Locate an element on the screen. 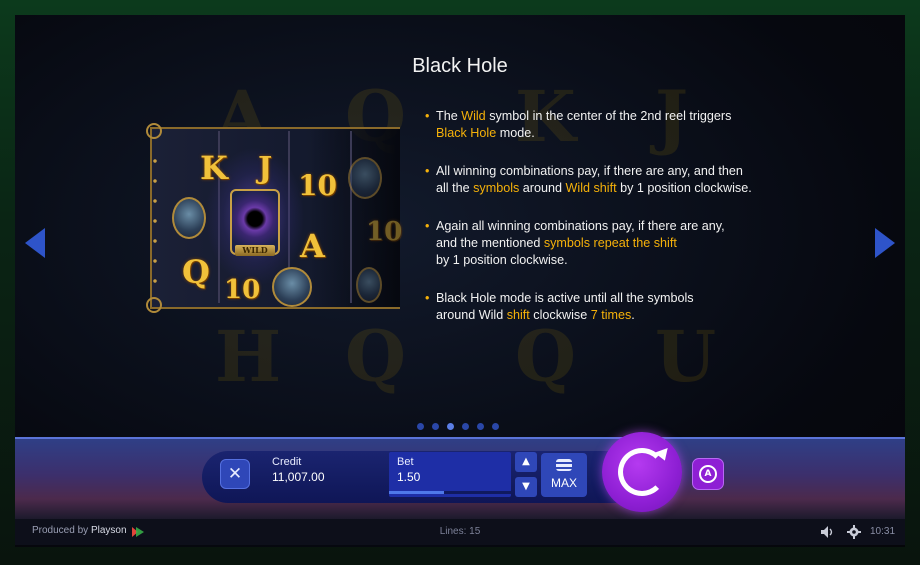 The width and height of the screenshot is (920, 565). credit-value: 11,007.00 is located at coordinates (298, 477).